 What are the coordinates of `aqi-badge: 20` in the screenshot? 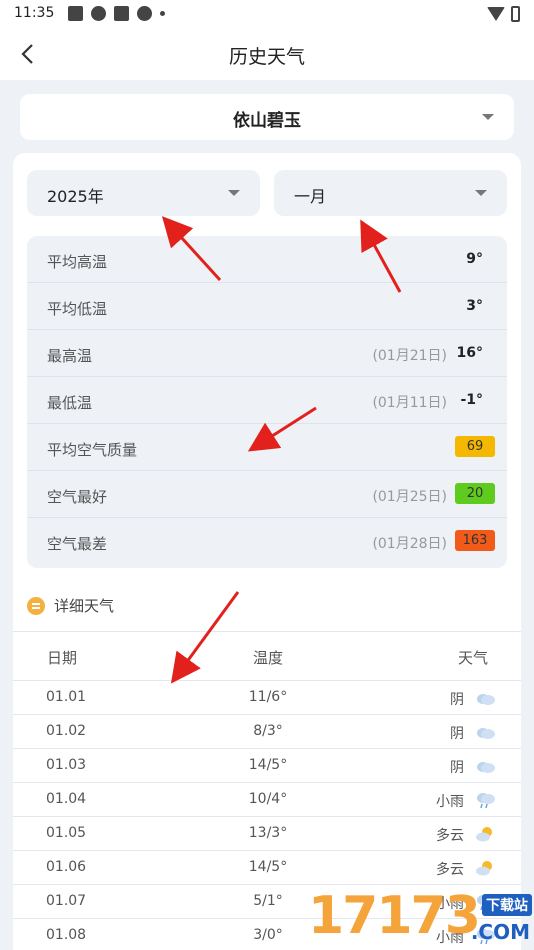 It's located at (475, 493).